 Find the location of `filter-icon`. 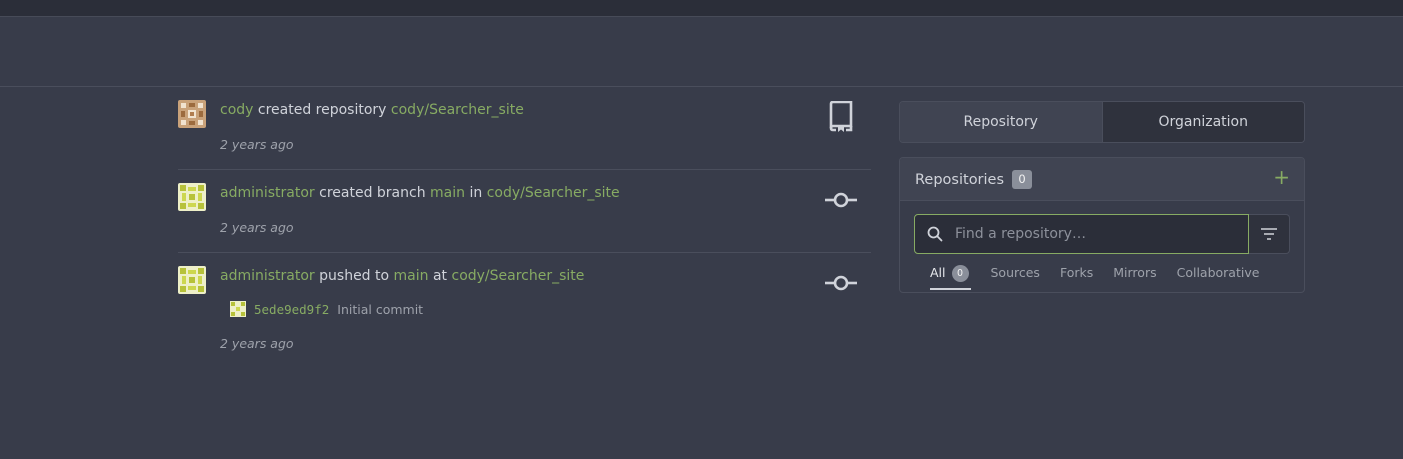

filter-icon is located at coordinates (1269, 234).